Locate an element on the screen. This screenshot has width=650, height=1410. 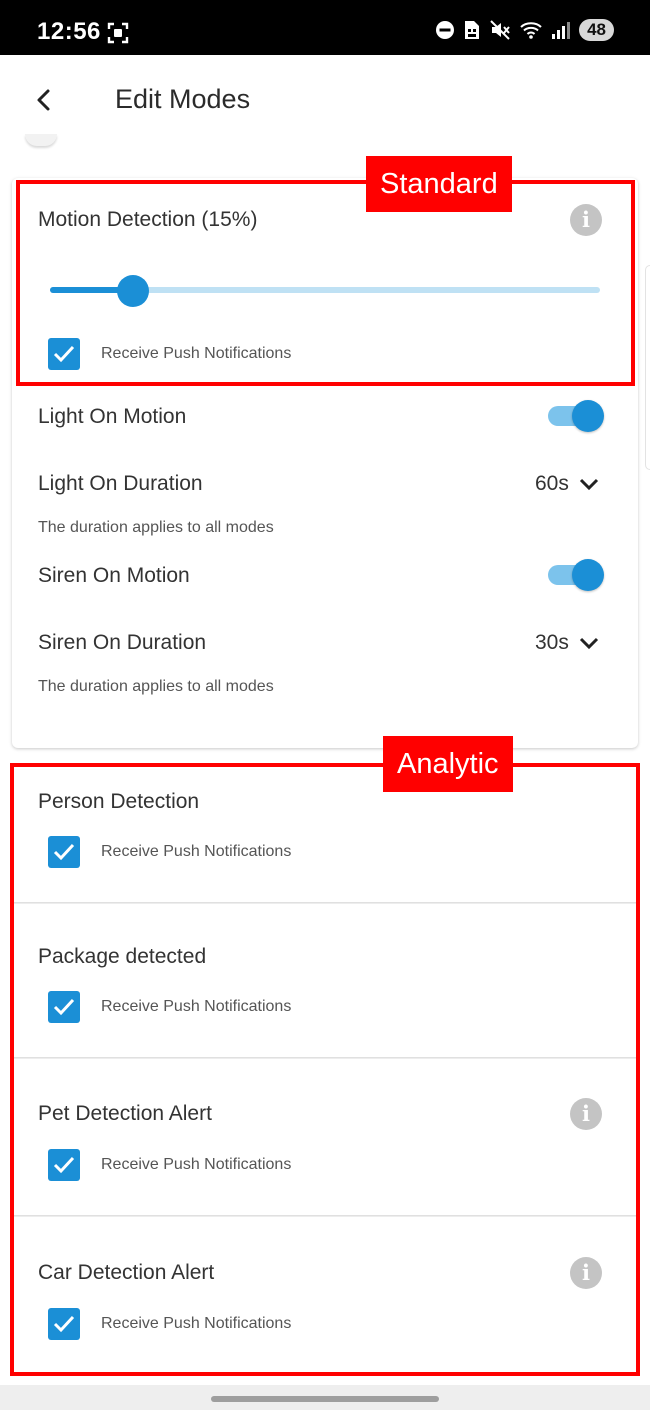
status-time: 12:56 is located at coordinates (69, 31).